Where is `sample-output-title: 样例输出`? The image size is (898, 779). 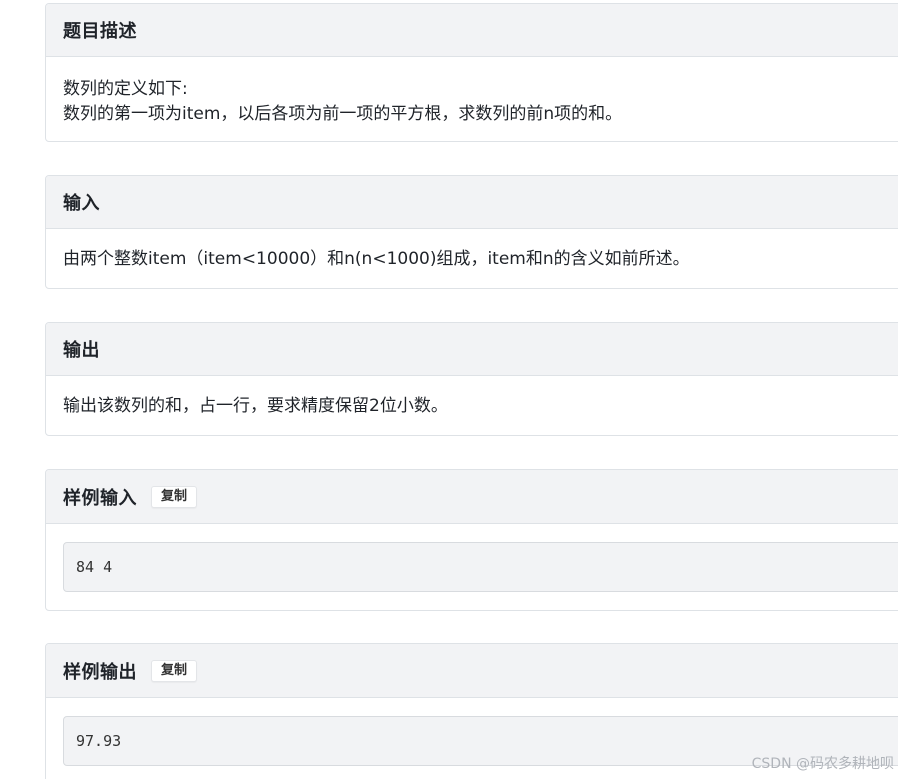 sample-output-title: 样例输出 is located at coordinates (100, 672).